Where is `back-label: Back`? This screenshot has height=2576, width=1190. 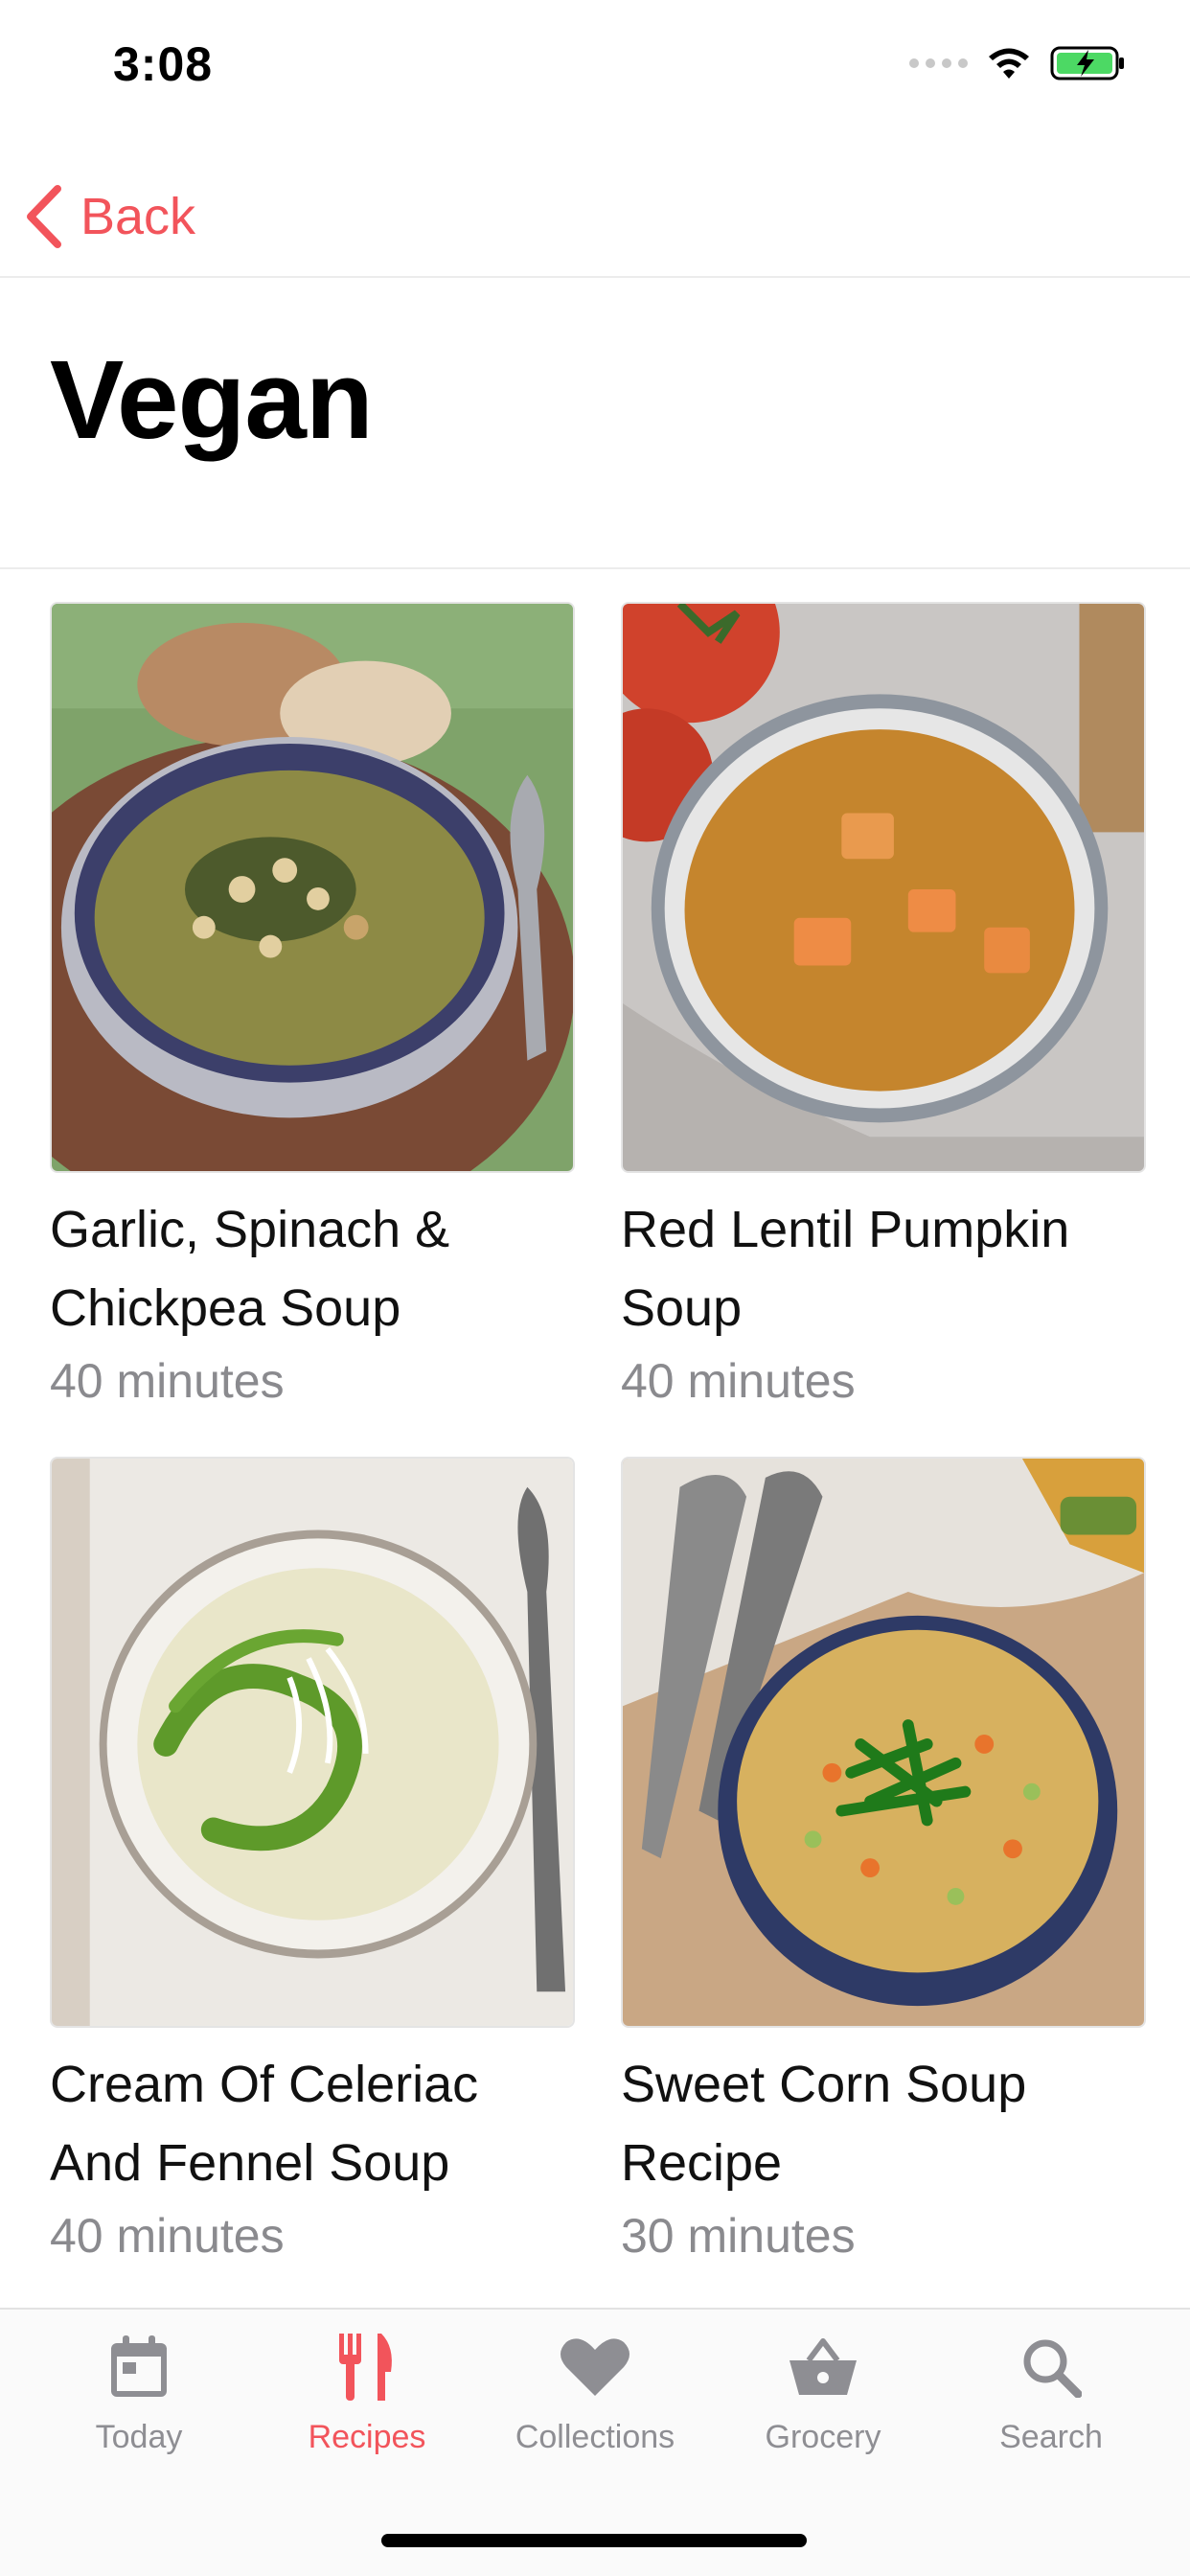 back-label: Back is located at coordinates (138, 216).